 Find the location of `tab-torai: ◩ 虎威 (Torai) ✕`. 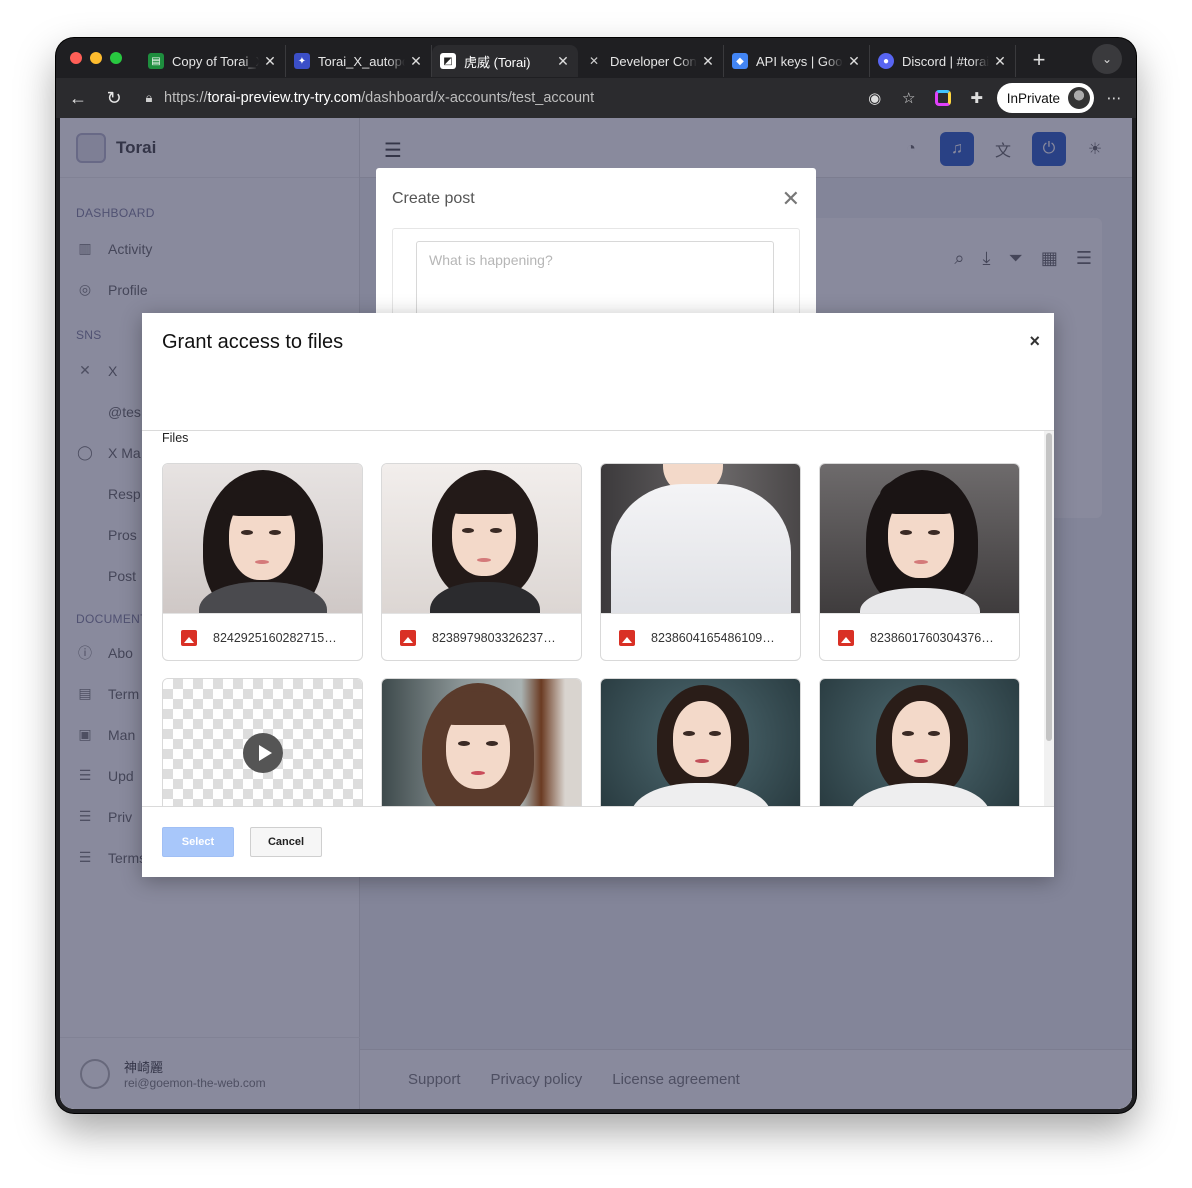

tab-torai: ◩ 虎威 (Torai) ✕ is located at coordinates (505, 61).